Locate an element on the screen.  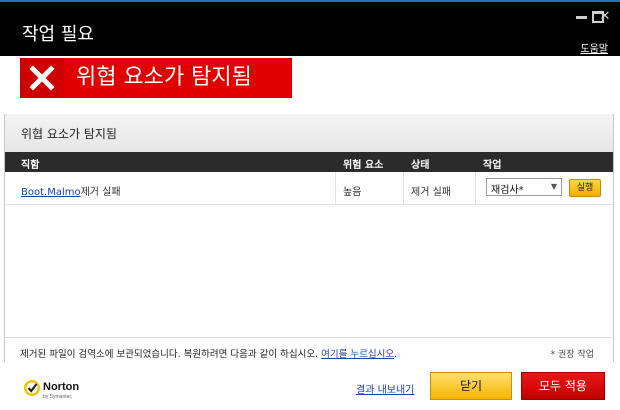
chevron-down-icon: ▼ is located at coordinates (553, 186).